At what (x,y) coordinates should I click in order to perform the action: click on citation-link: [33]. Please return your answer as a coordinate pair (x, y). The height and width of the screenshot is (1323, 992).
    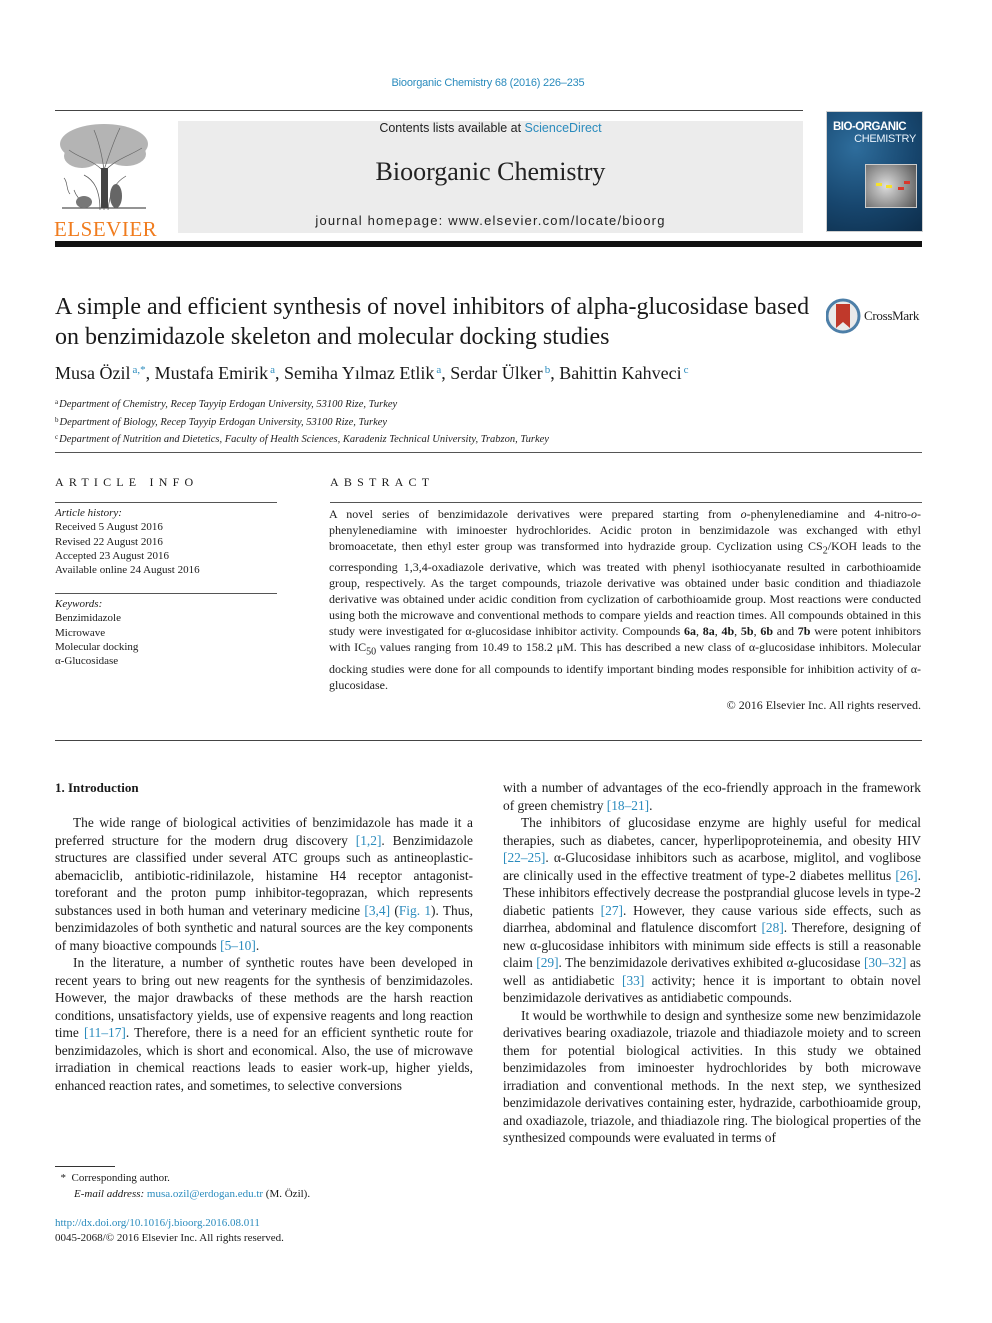
    Looking at the image, I should click on (633, 980).